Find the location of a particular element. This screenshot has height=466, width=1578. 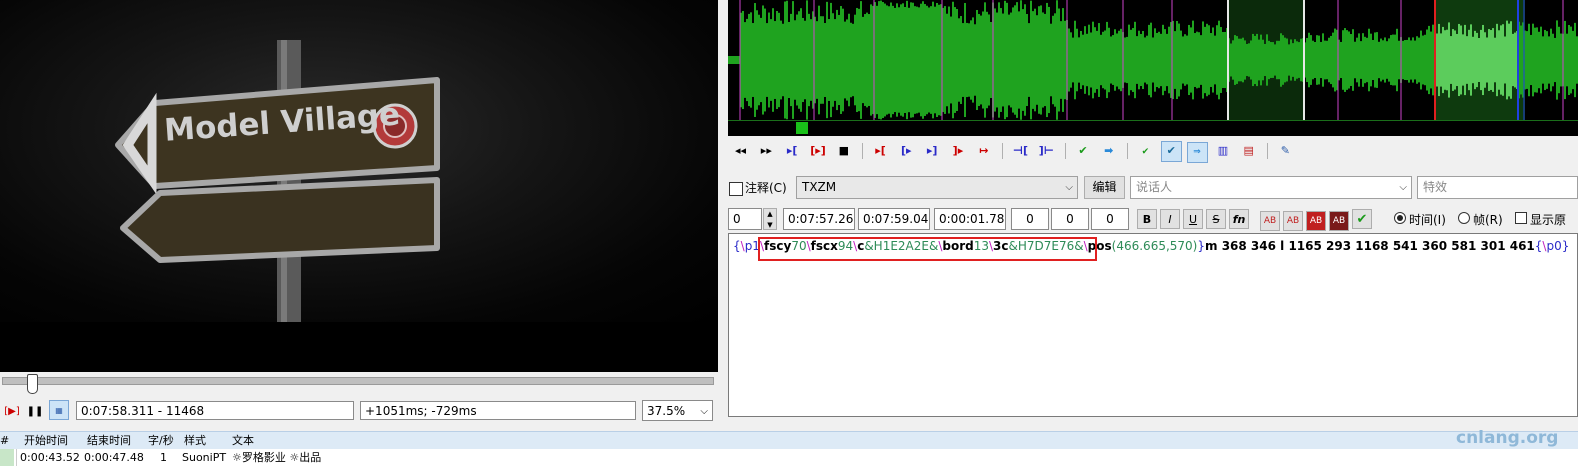

play-current-line-icon: [▸] is located at coordinates (817, 151).